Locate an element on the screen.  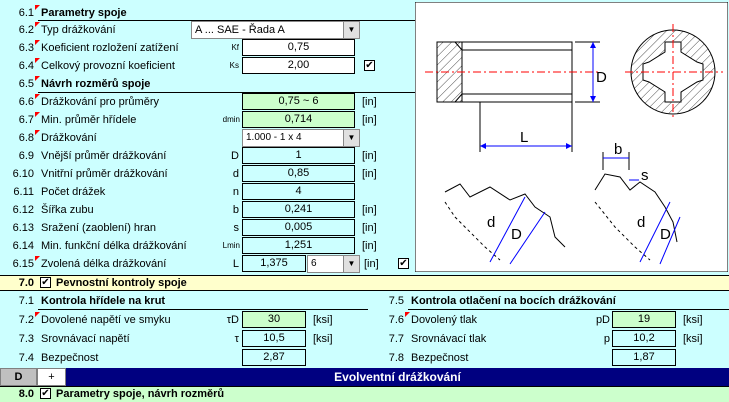
allowable-shear-input: 30 is located at coordinates (274, 319).